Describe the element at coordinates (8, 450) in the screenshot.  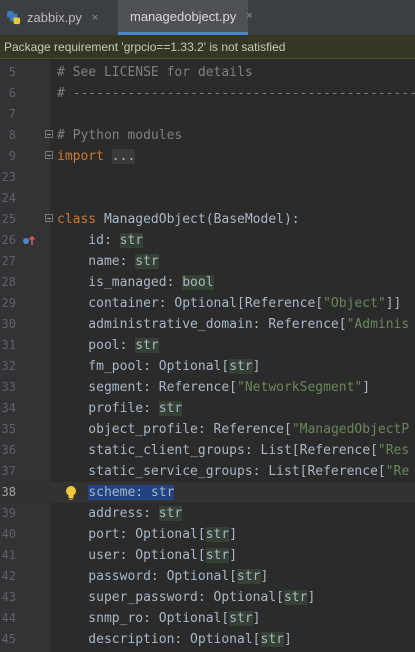
I see `line-number: 36` at that location.